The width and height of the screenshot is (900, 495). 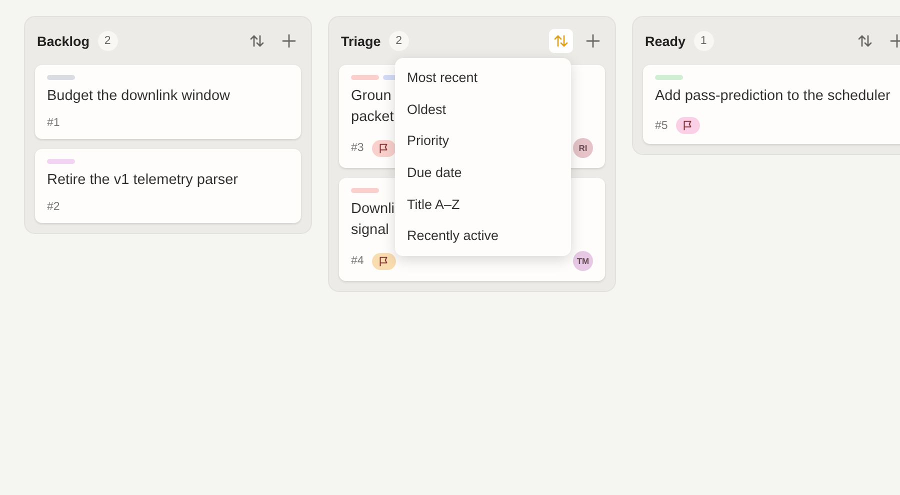 What do you see at coordinates (138, 96) in the screenshot?
I see `card-title: Budget the downlink window` at bounding box center [138, 96].